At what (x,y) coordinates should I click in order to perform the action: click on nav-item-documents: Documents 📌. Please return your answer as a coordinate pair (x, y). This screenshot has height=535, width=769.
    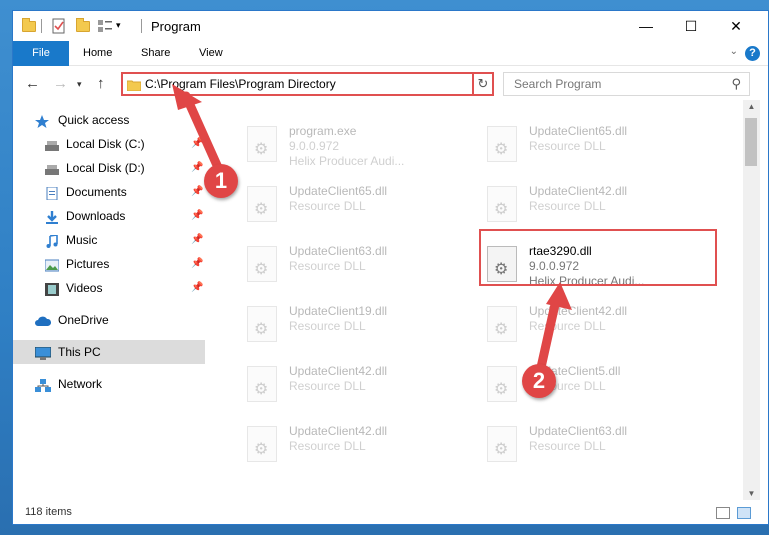
    Looking at the image, I should click on (109, 192).